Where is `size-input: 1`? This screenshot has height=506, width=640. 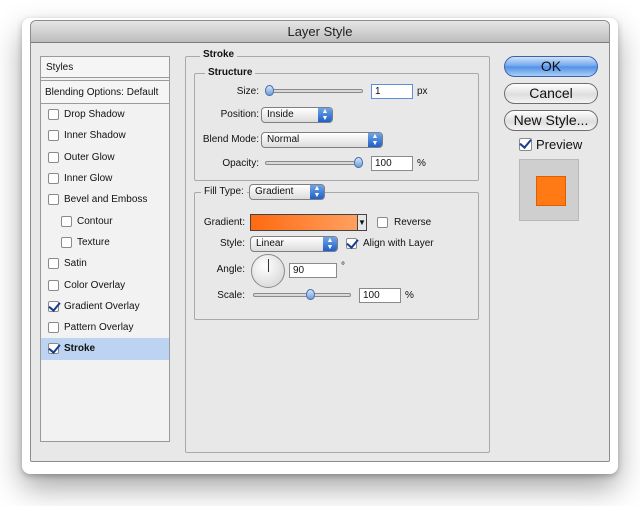
size-input: 1 is located at coordinates (392, 91).